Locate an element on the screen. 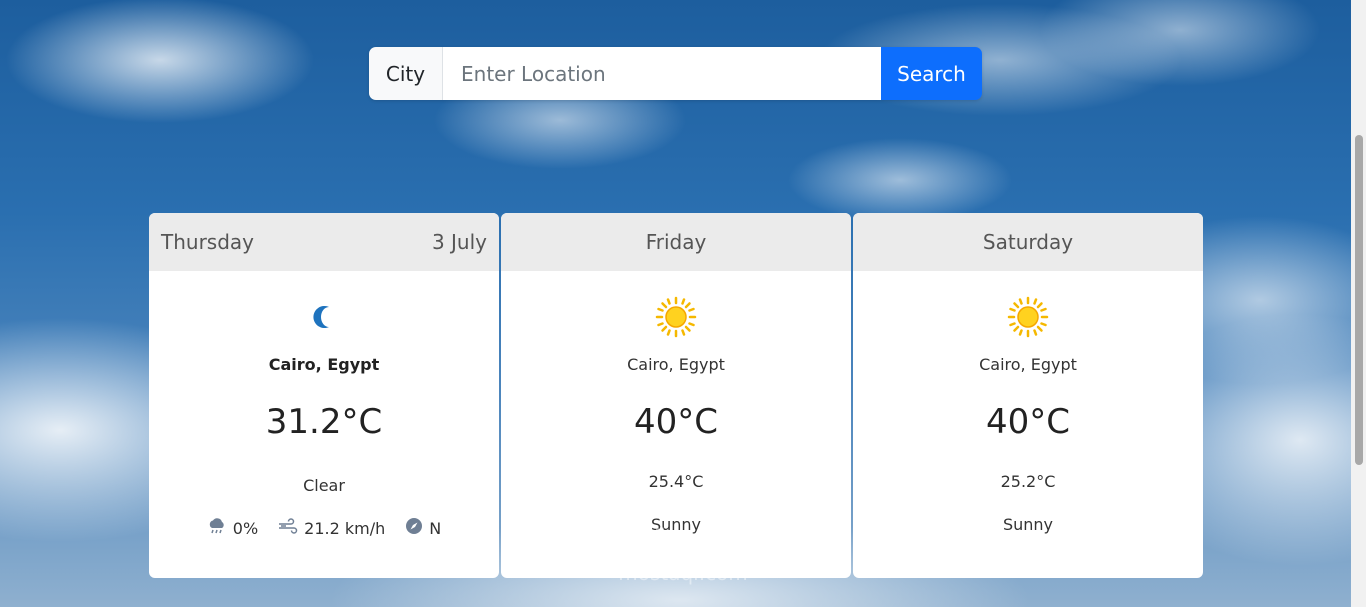  condition: Sunny is located at coordinates (1028, 524).